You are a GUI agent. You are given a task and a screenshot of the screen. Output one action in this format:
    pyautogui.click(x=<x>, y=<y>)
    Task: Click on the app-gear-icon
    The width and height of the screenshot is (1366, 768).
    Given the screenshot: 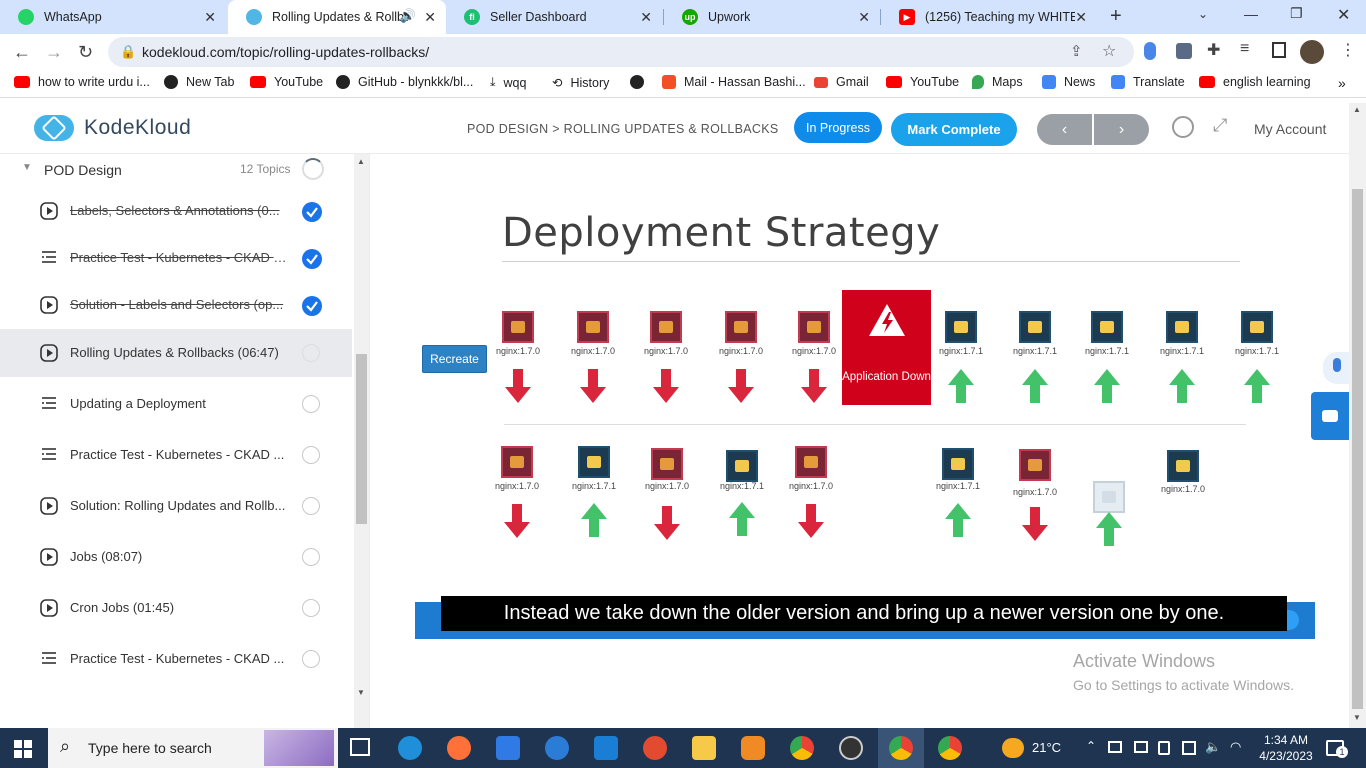 What is the action you would take?
    pyautogui.click(x=753, y=748)
    